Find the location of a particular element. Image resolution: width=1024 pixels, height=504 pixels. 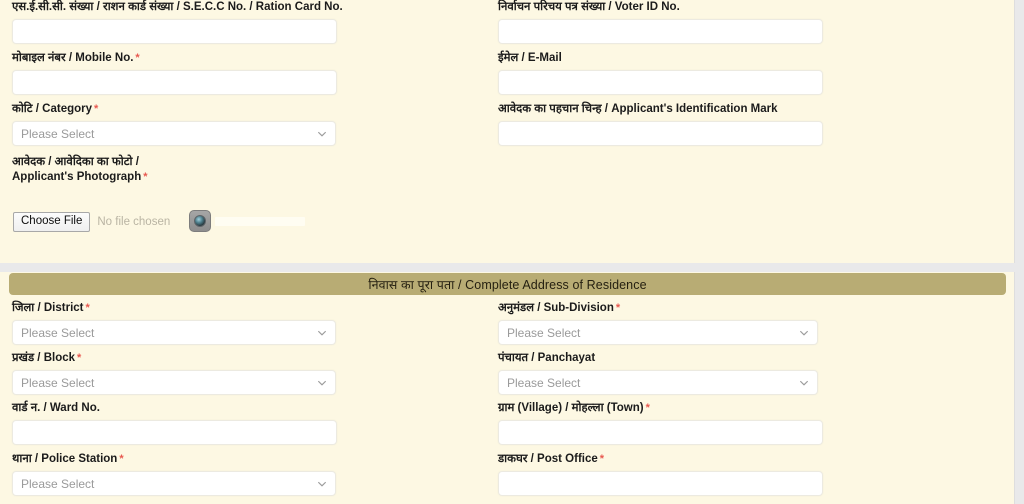

label-village-town: ग्राम (Village) / मोहल्ला (Town) * is located at coordinates (574, 408).